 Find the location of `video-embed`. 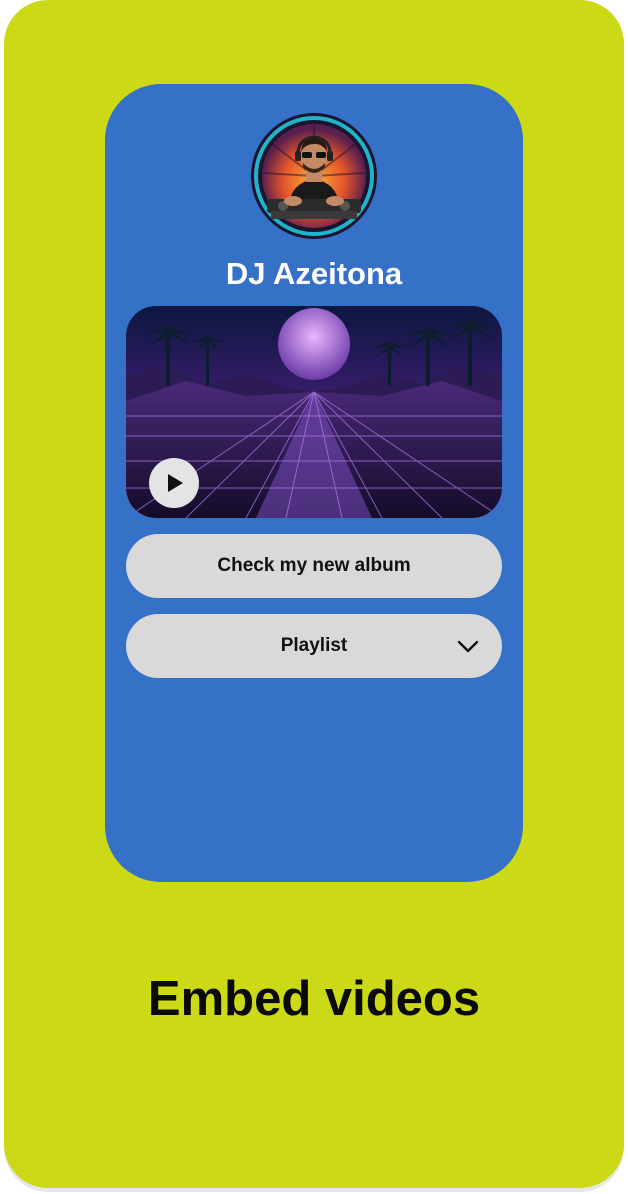

video-embed is located at coordinates (314, 412).